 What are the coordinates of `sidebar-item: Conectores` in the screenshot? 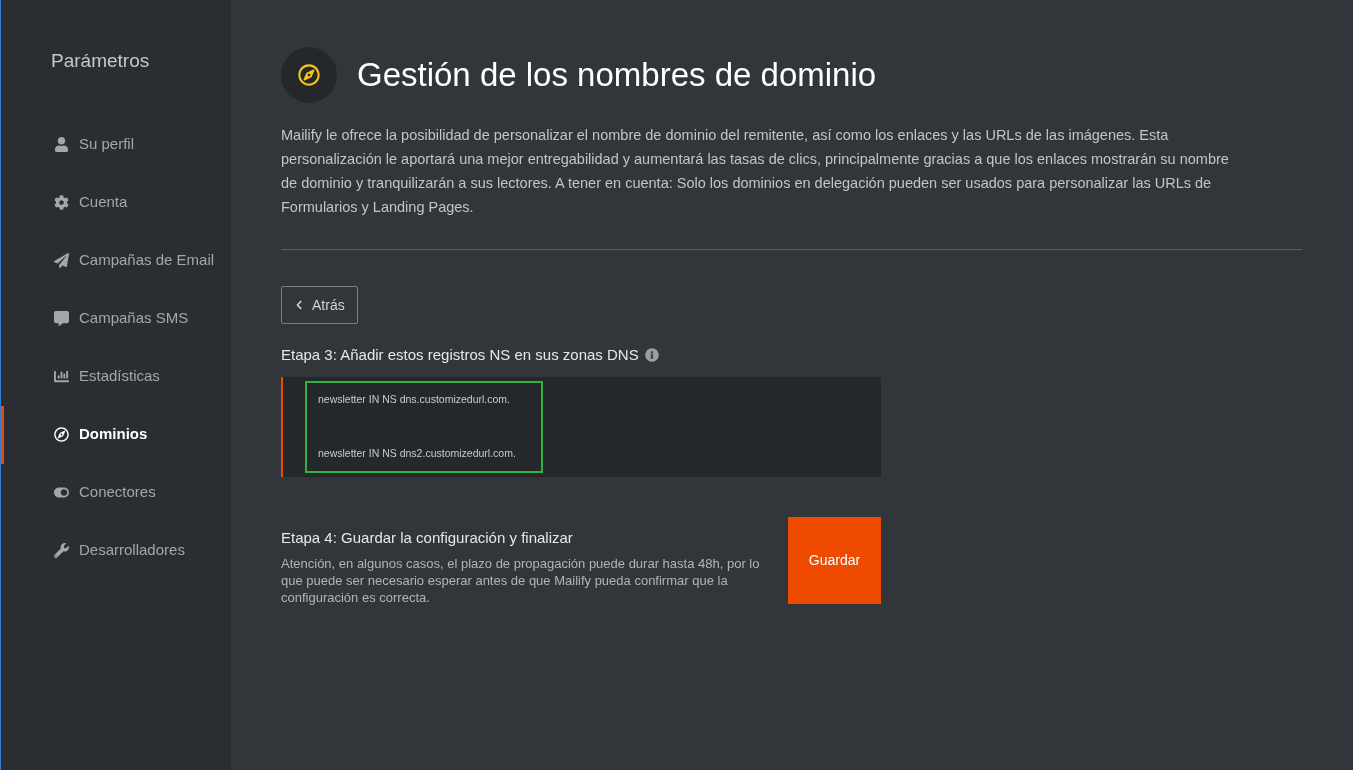 It's located at (116, 492).